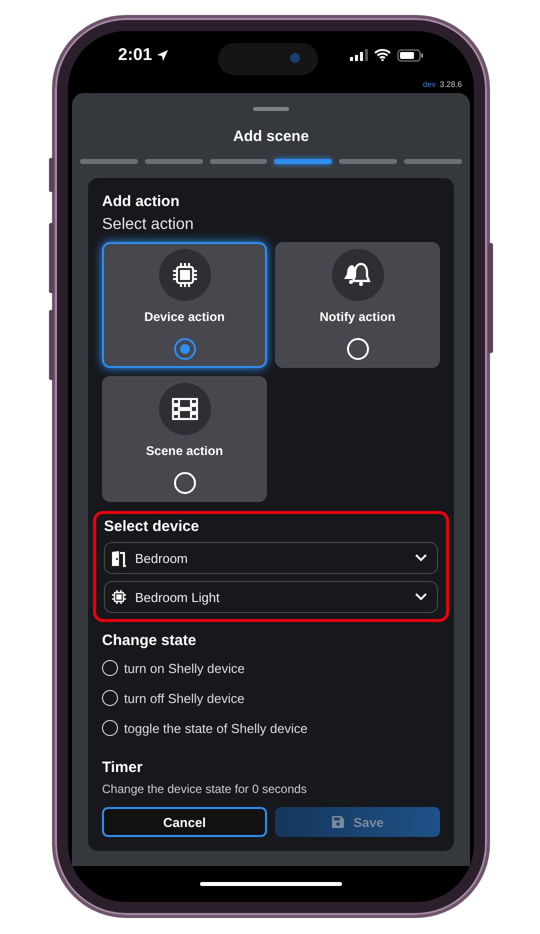  What do you see at coordinates (271, 558) in the screenshot?
I see `dropdown: Bedroom` at bounding box center [271, 558].